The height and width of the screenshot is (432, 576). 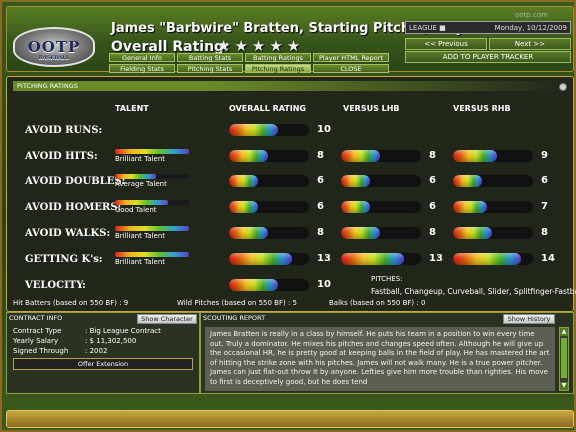 I want to click on rating-label: AVOID RUNS:, so click(x=64, y=130).